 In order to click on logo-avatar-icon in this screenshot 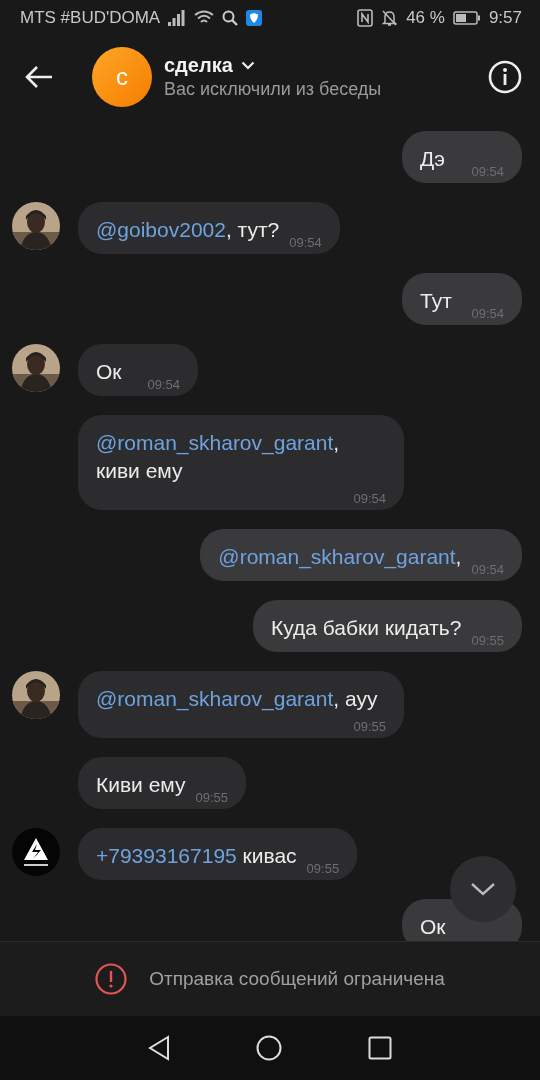, I will do `click(36, 852)`.